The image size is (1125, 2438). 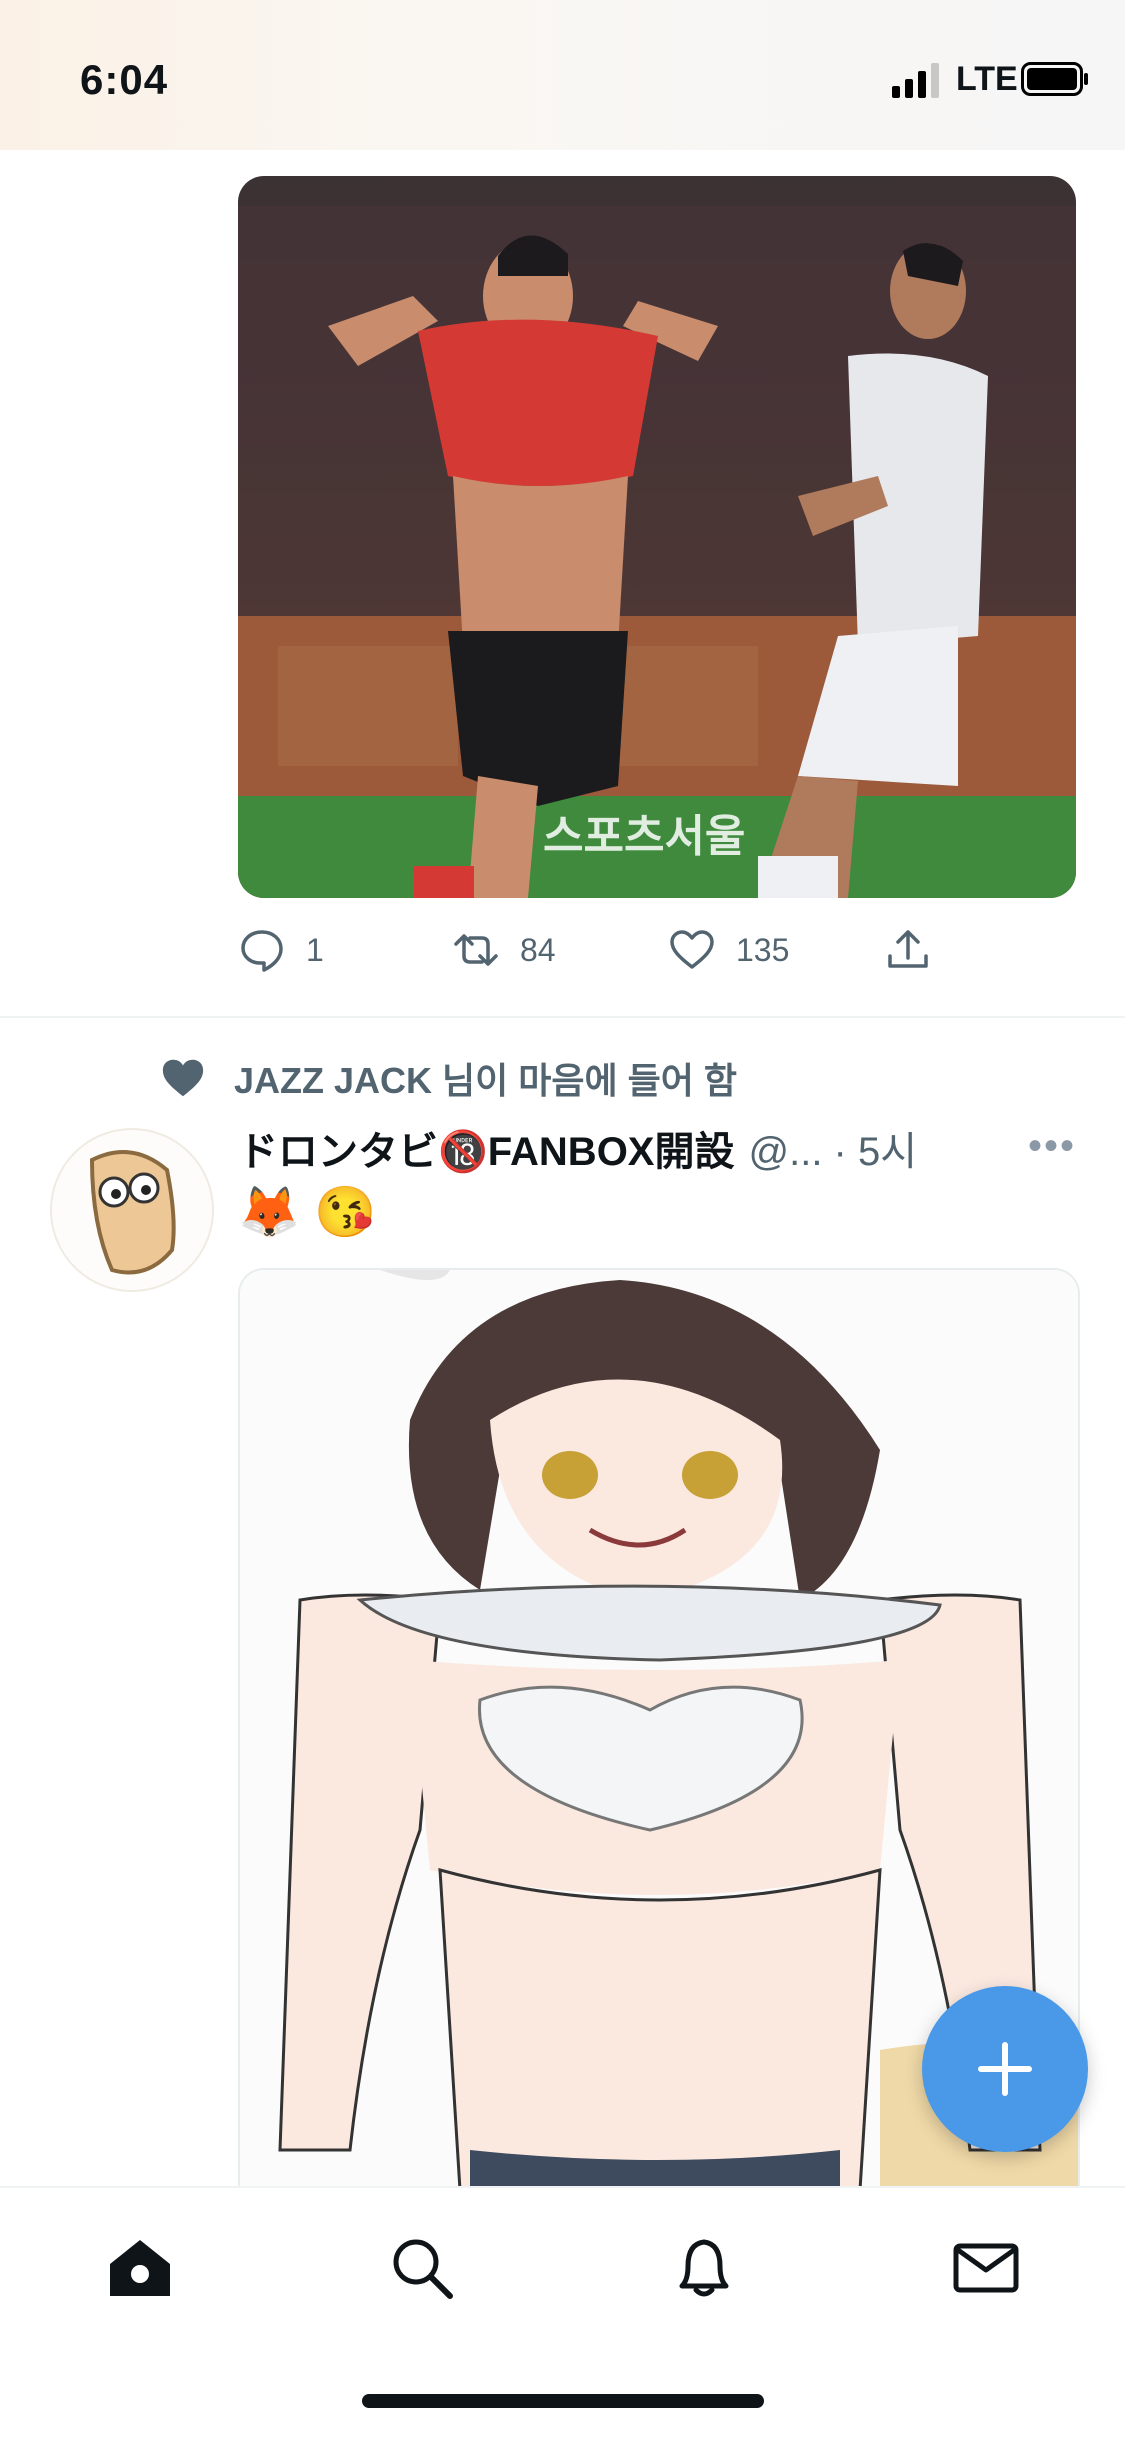 What do you see at coordinates (476, 950) in the screenshot?
I see `retweet-icon` at bounding box center [476, 950].